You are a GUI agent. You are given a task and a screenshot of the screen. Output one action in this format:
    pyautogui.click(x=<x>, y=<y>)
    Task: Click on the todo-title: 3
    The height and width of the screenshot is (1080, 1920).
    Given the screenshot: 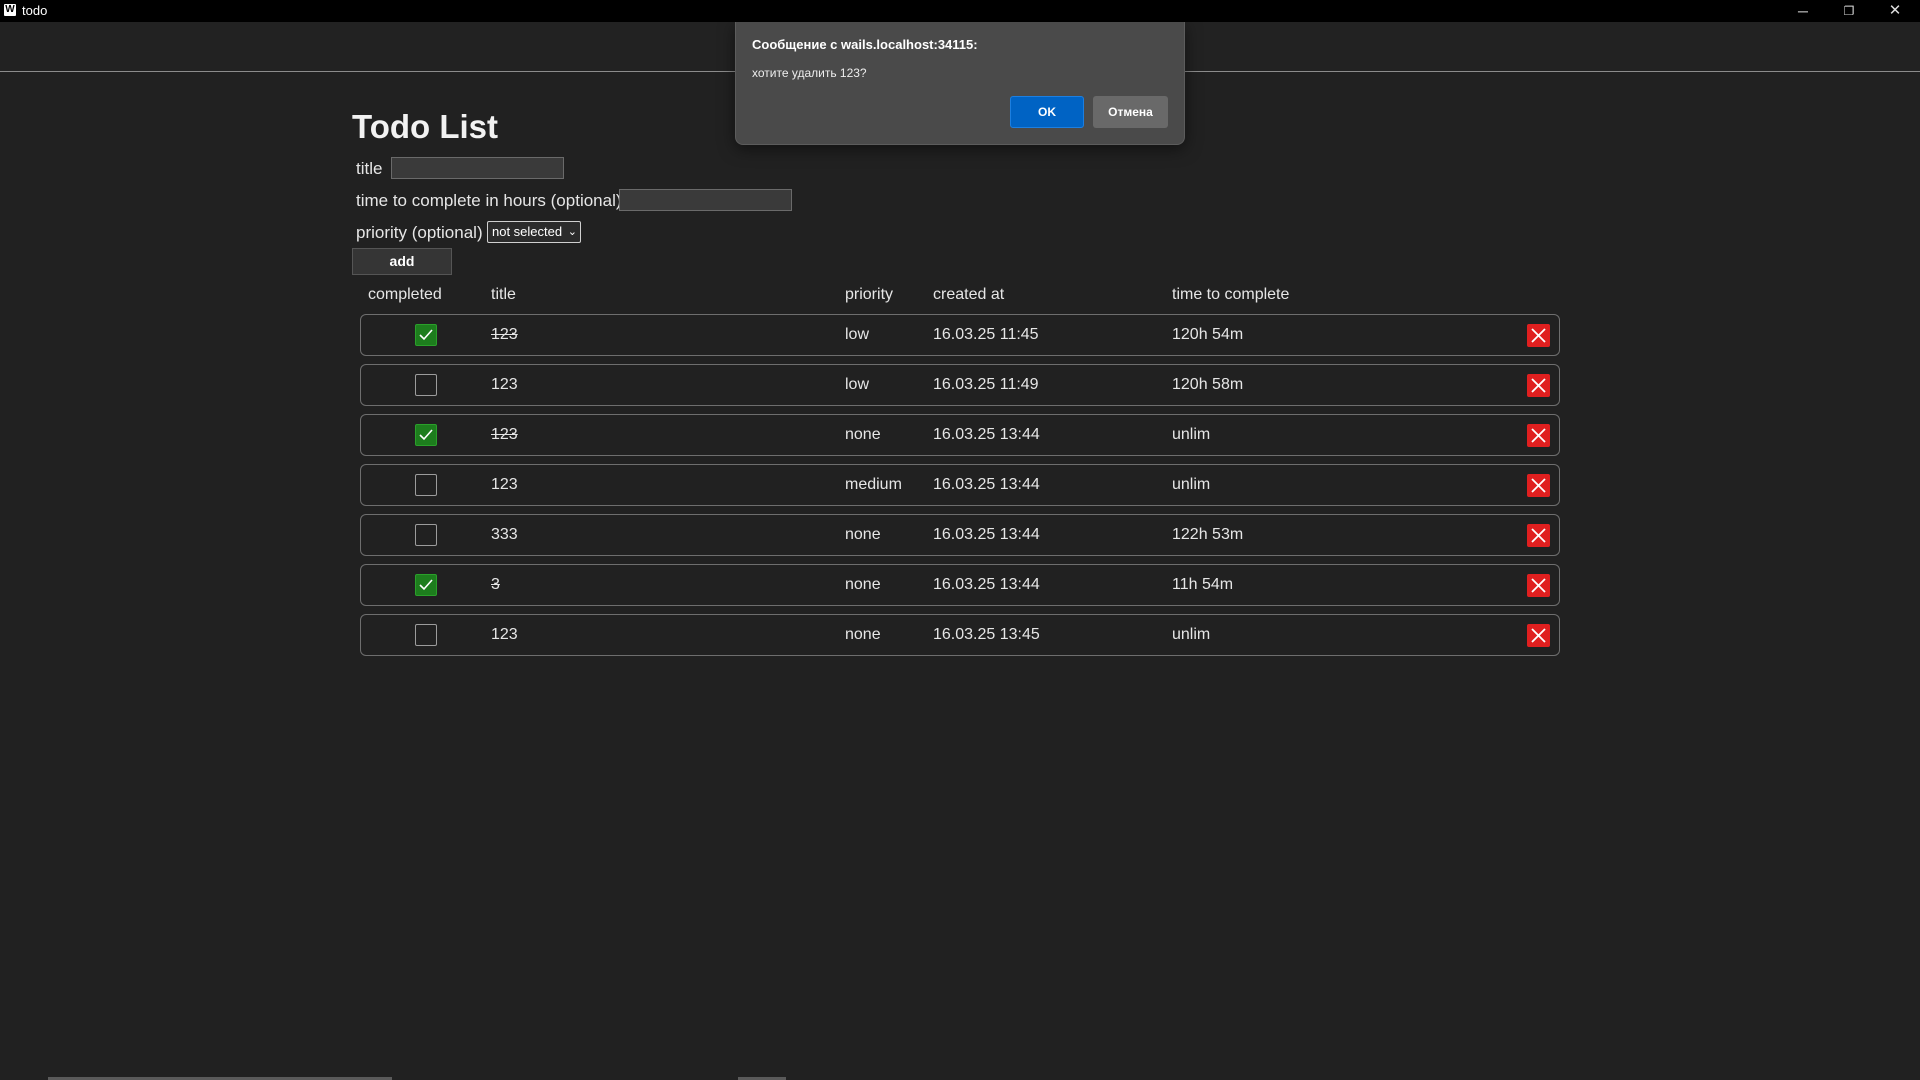 What is the action you would take?
    pyautogui.click(x=495, y=584)
    